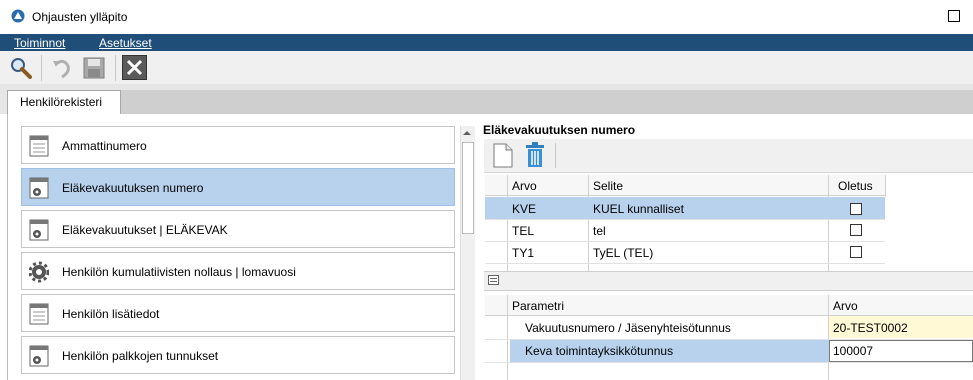 This screenshot has width=973, height=380. Describe the element at coordinates (111, 314) in the screenshot. I see `list-item-label: Henkilön lisätiedot` at that location.